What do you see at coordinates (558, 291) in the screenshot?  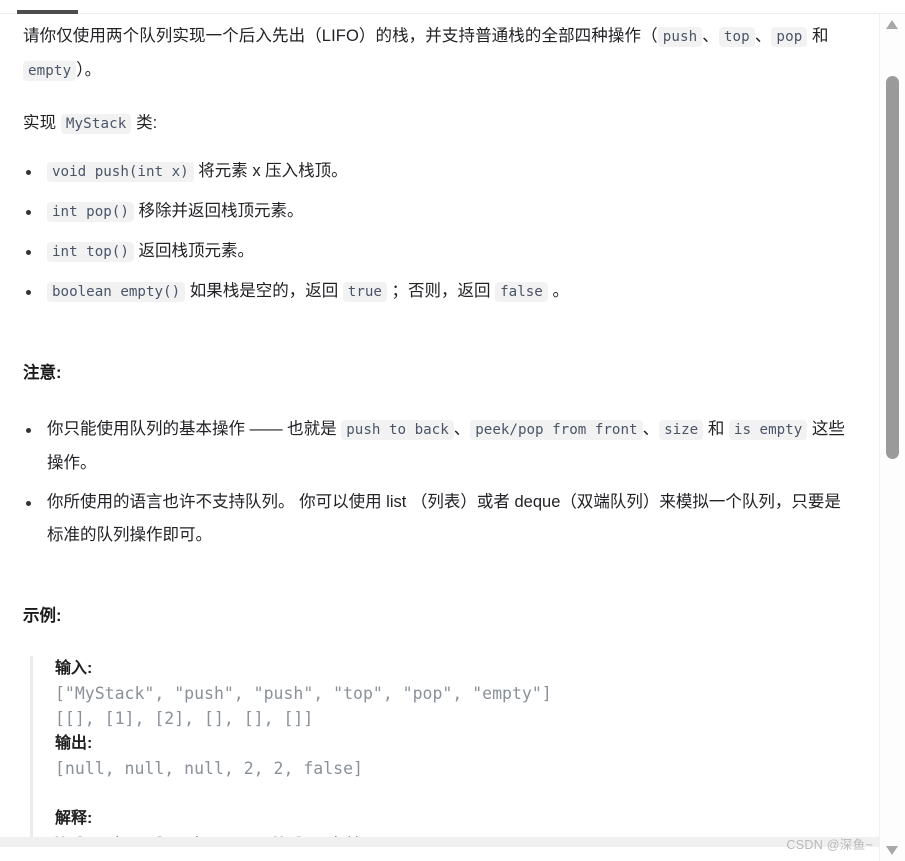 I see `method-desc-3: 。` at bounding box center [558, 291].